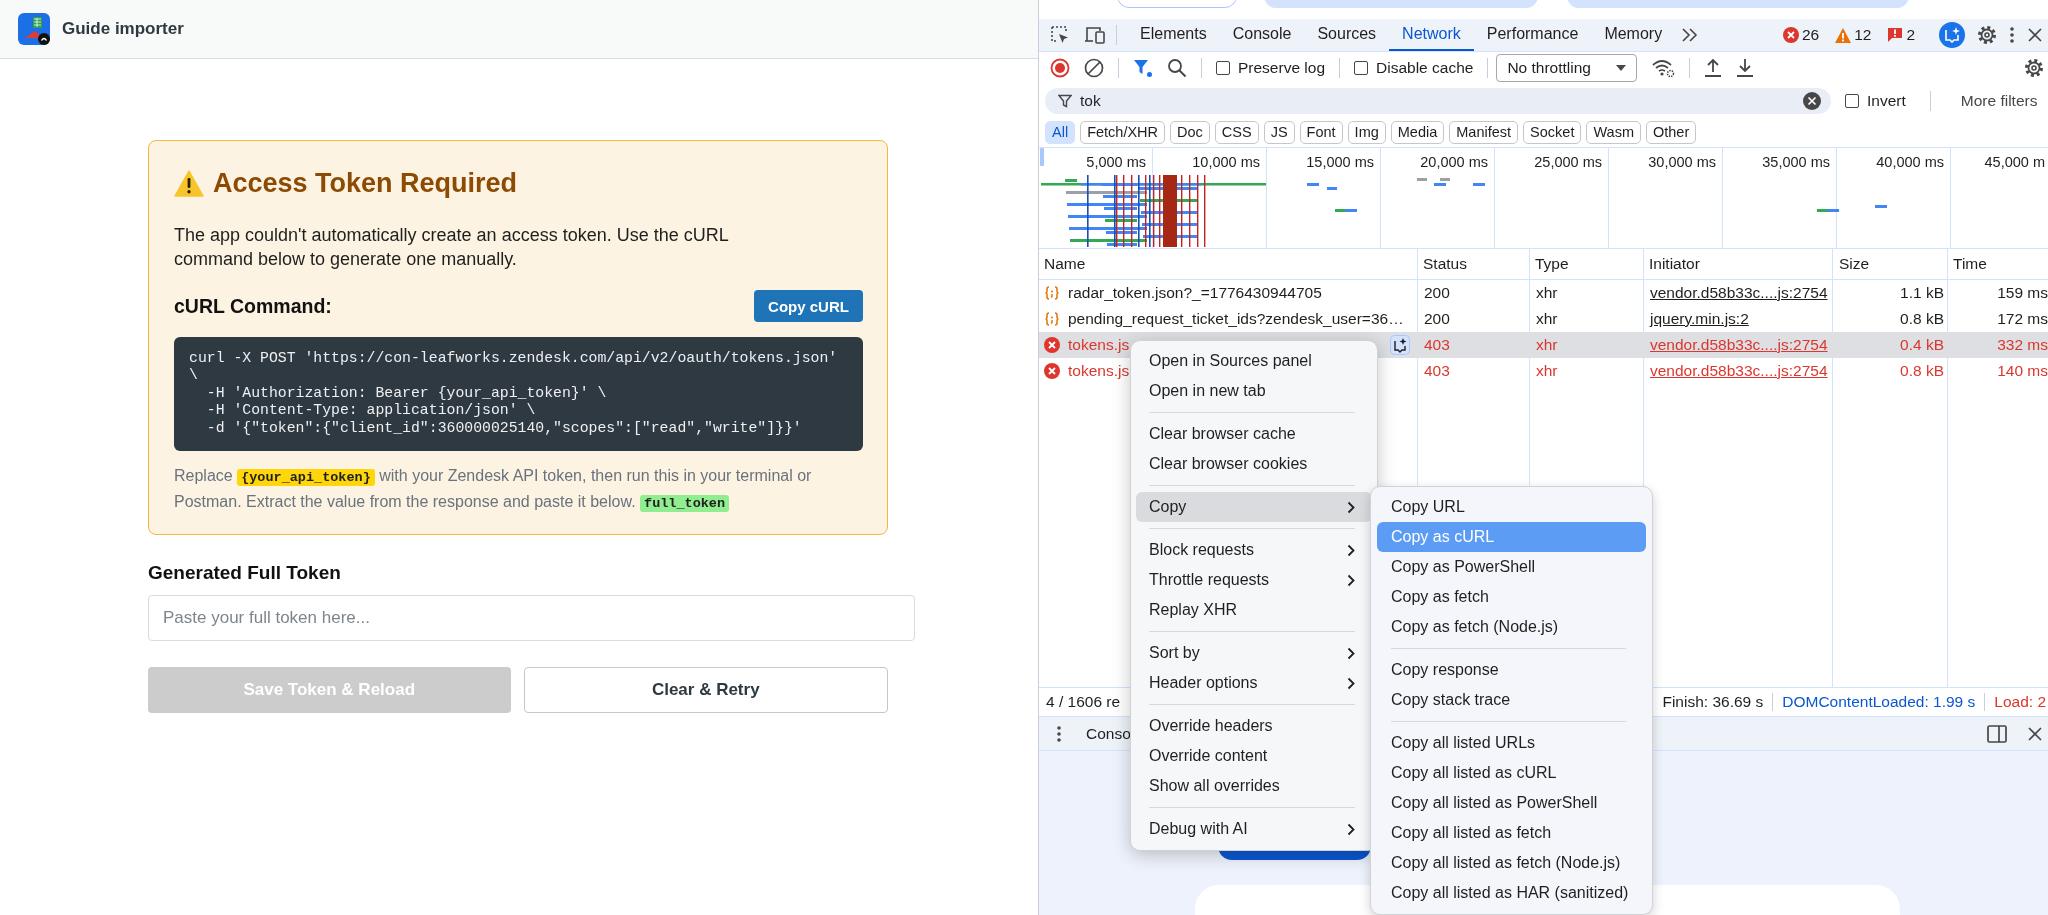  I want to click on status-code: 200, so click(1437, 293).